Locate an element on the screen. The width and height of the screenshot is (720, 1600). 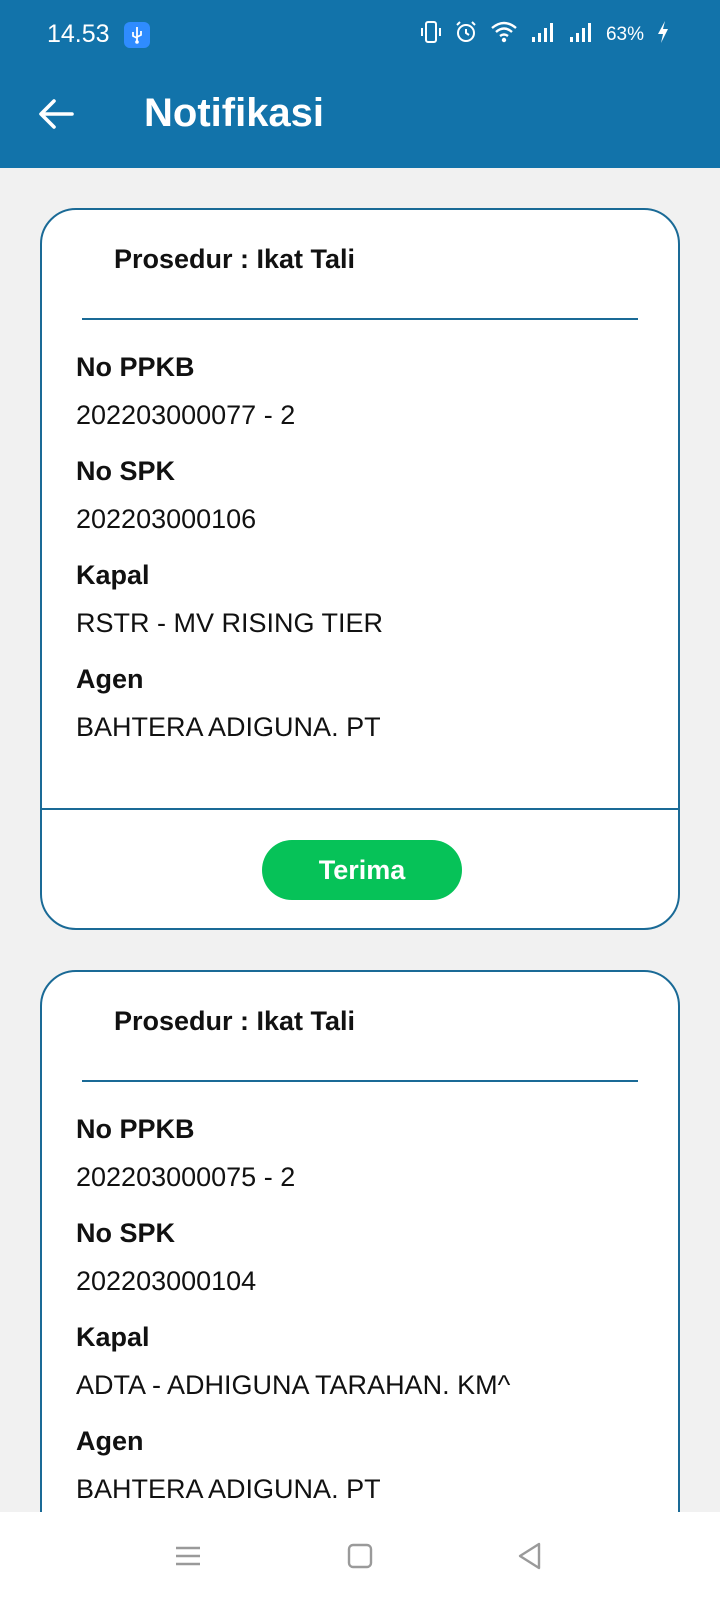
menu-icon is located at coordinates (188, 1556).